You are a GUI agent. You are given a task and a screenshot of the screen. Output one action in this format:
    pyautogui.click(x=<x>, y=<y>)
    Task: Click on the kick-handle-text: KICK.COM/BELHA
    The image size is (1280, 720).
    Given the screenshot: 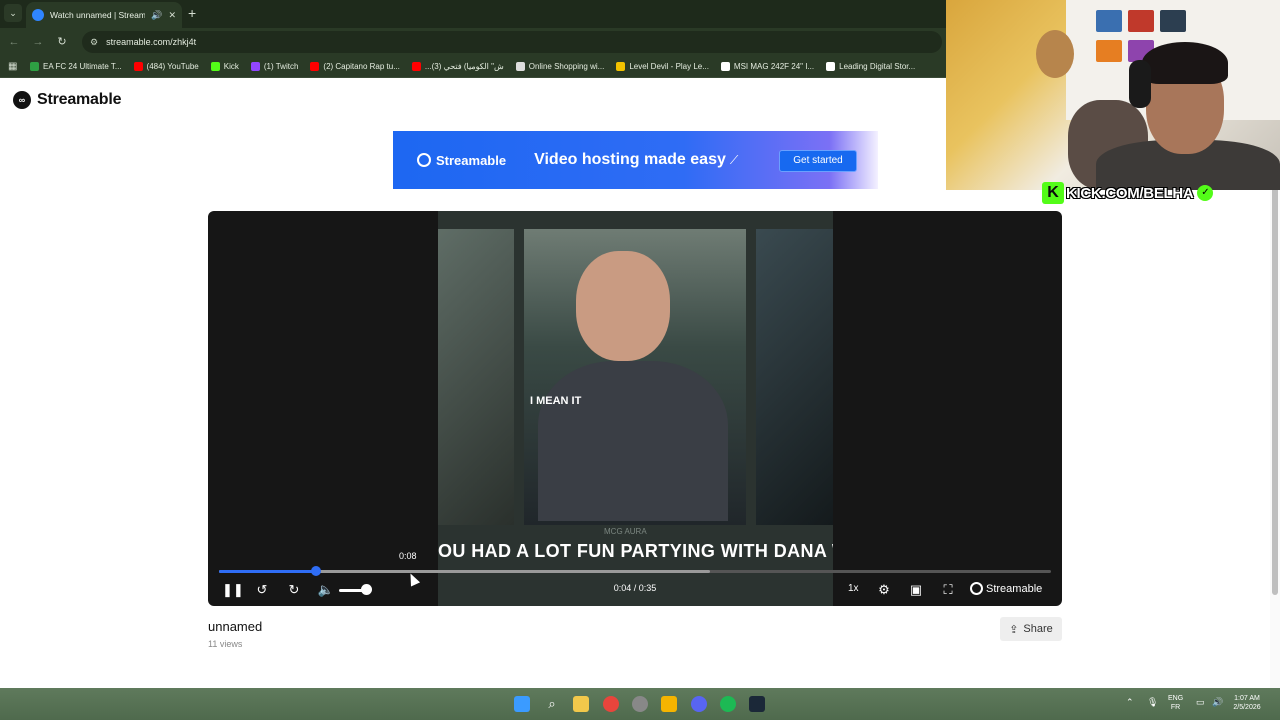 What is the action you would take?
    pyautogui.click(x=1130, y=193)
    